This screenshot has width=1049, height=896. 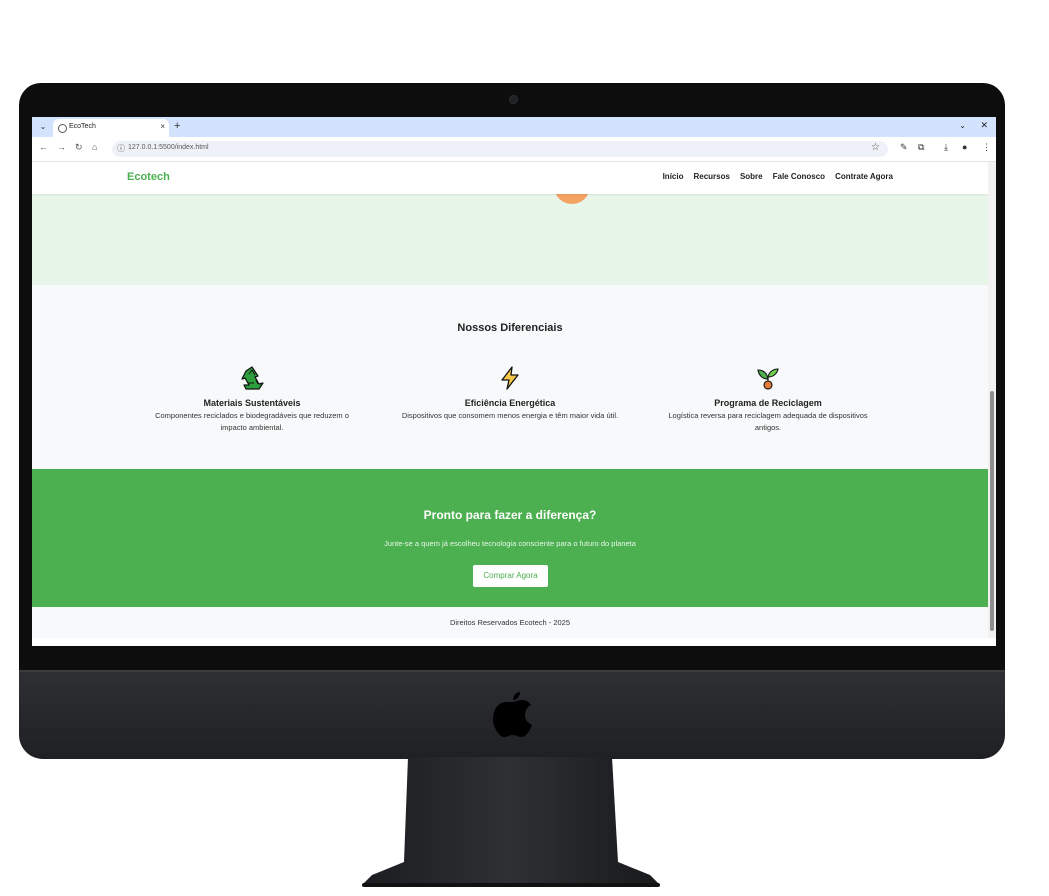 I want to click on browser-tab: EcoTech ×, so click(x=111, y=128).